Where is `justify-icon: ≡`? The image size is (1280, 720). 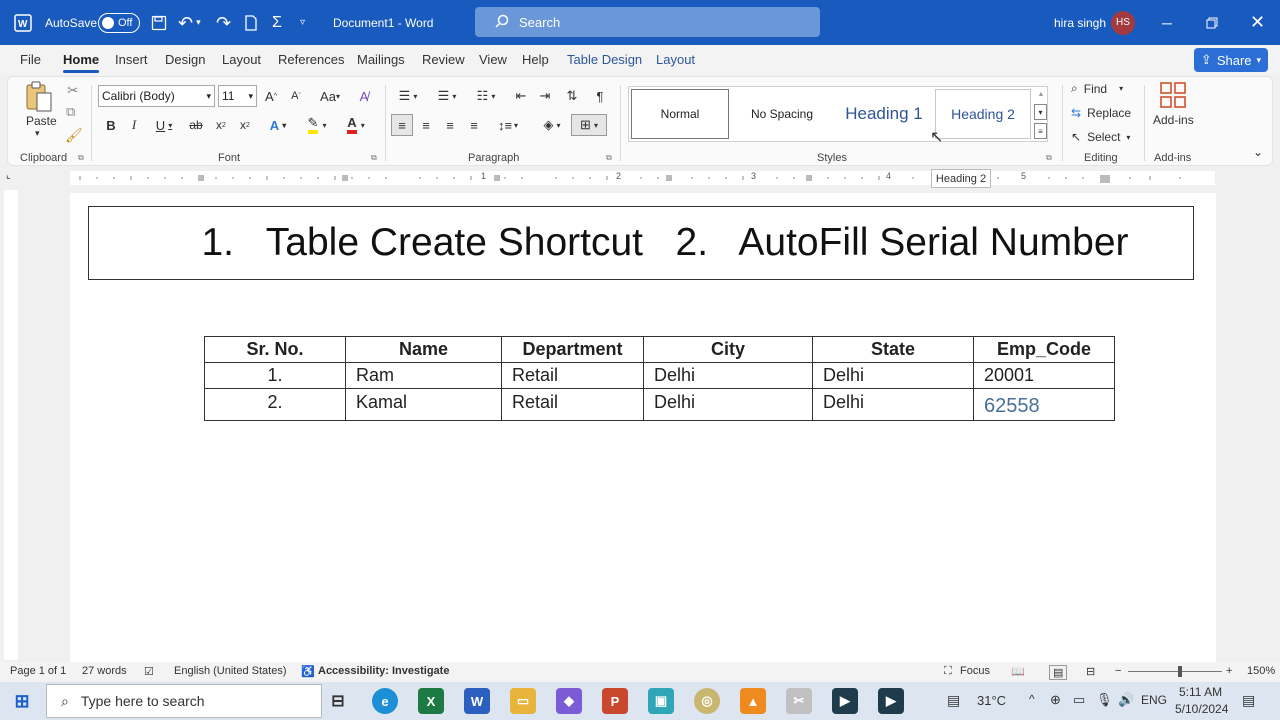 justify-icon: ≡ is located at coordinates (474, 125).